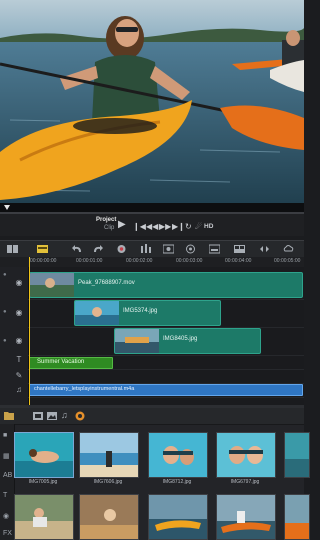 The width and height of the screenshot is (320, 540). I want to click on mode-clip-label: Clip, so click(109, 228).